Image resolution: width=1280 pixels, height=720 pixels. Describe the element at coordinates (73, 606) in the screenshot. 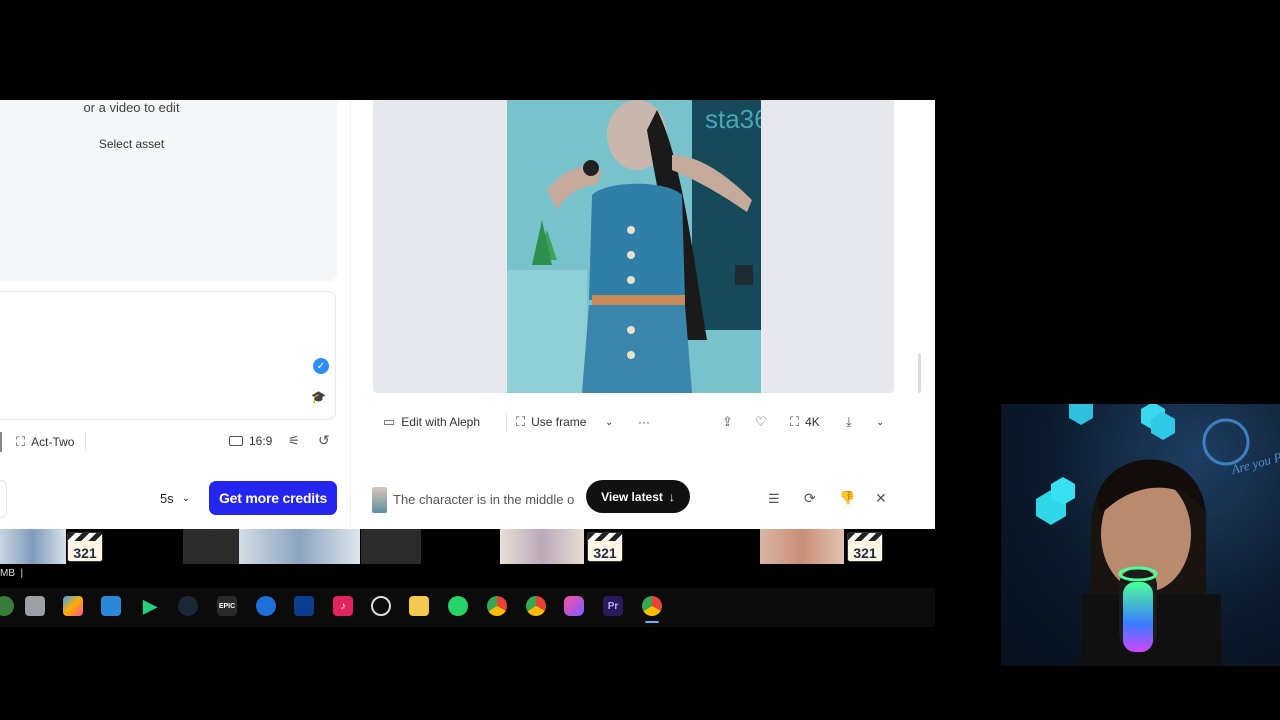

I see `copilot-icon` at that location.